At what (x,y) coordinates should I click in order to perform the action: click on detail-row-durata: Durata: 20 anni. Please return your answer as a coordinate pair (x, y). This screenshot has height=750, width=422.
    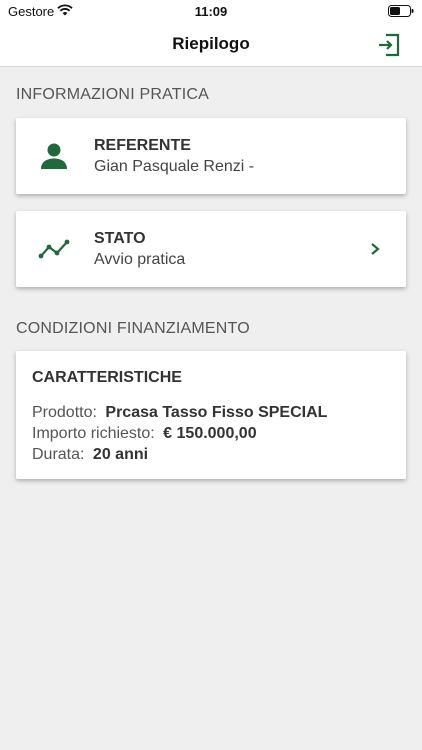
    Looking at the image, I should click on (90, 455).